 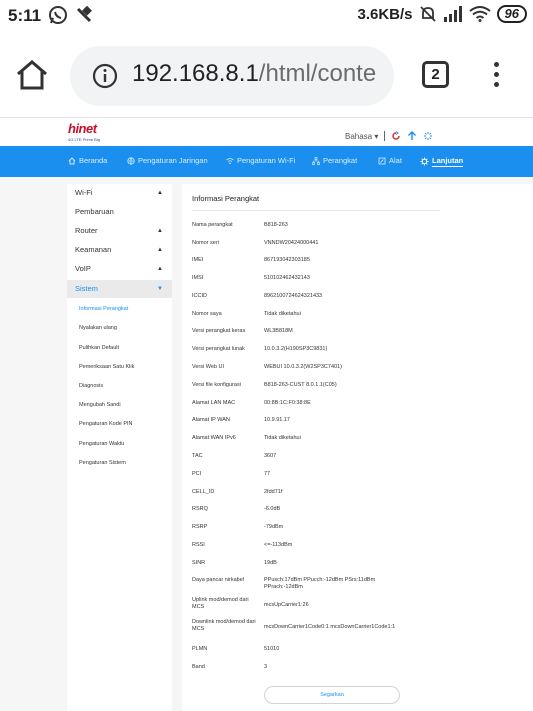 What do you see at coordinates (214, 403) in the screenshot?
I see `info-label: Alamat LAN MAC` at bounding box center [214, 403].